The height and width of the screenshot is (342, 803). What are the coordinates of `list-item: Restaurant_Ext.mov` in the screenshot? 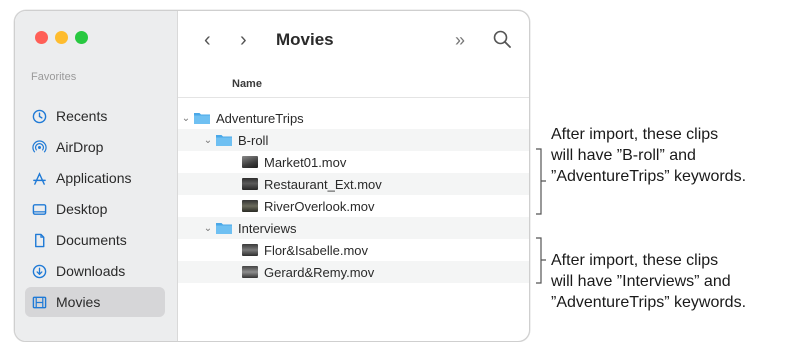 It's located at (353, 184).